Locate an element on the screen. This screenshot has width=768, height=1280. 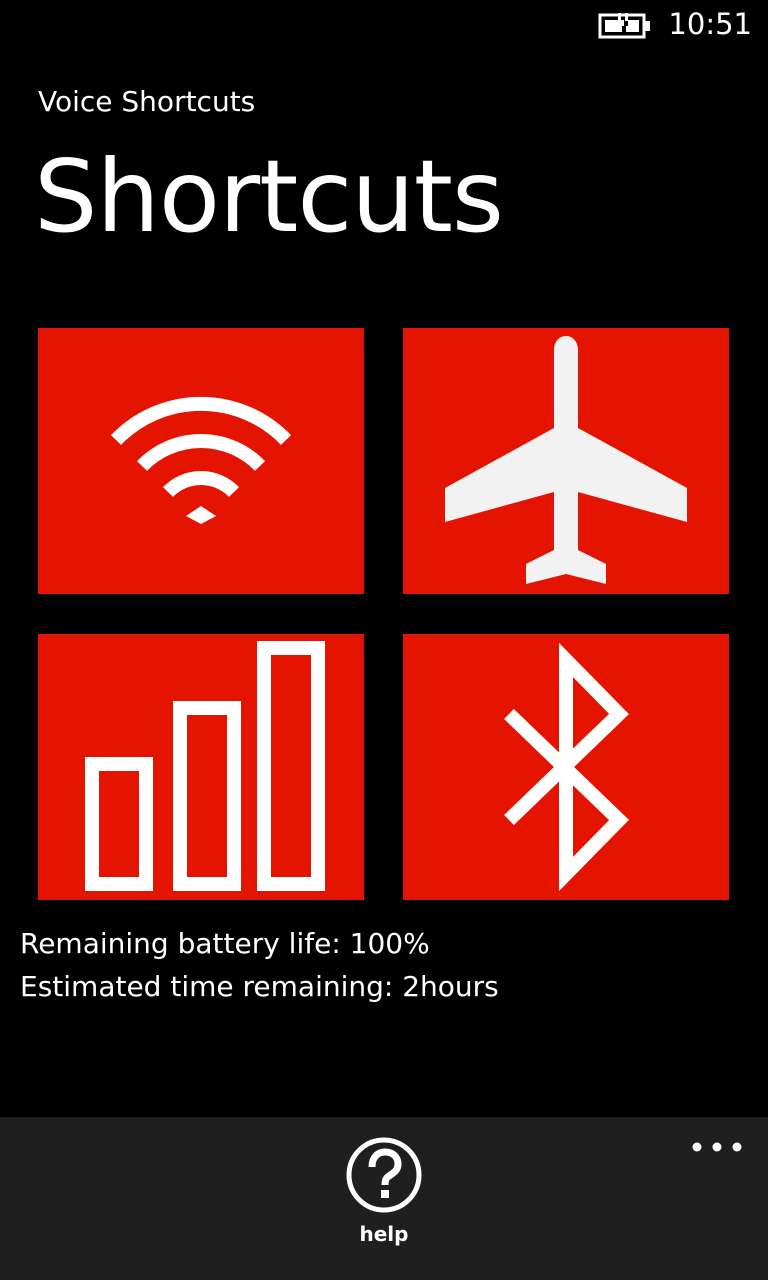
help-icon is located at coordinates (384, 1175).